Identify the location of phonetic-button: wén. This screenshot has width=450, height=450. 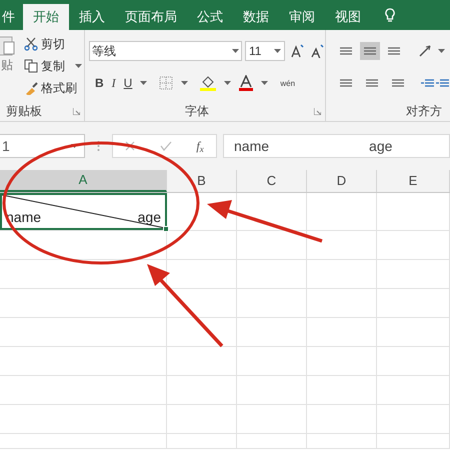
(288, 83).